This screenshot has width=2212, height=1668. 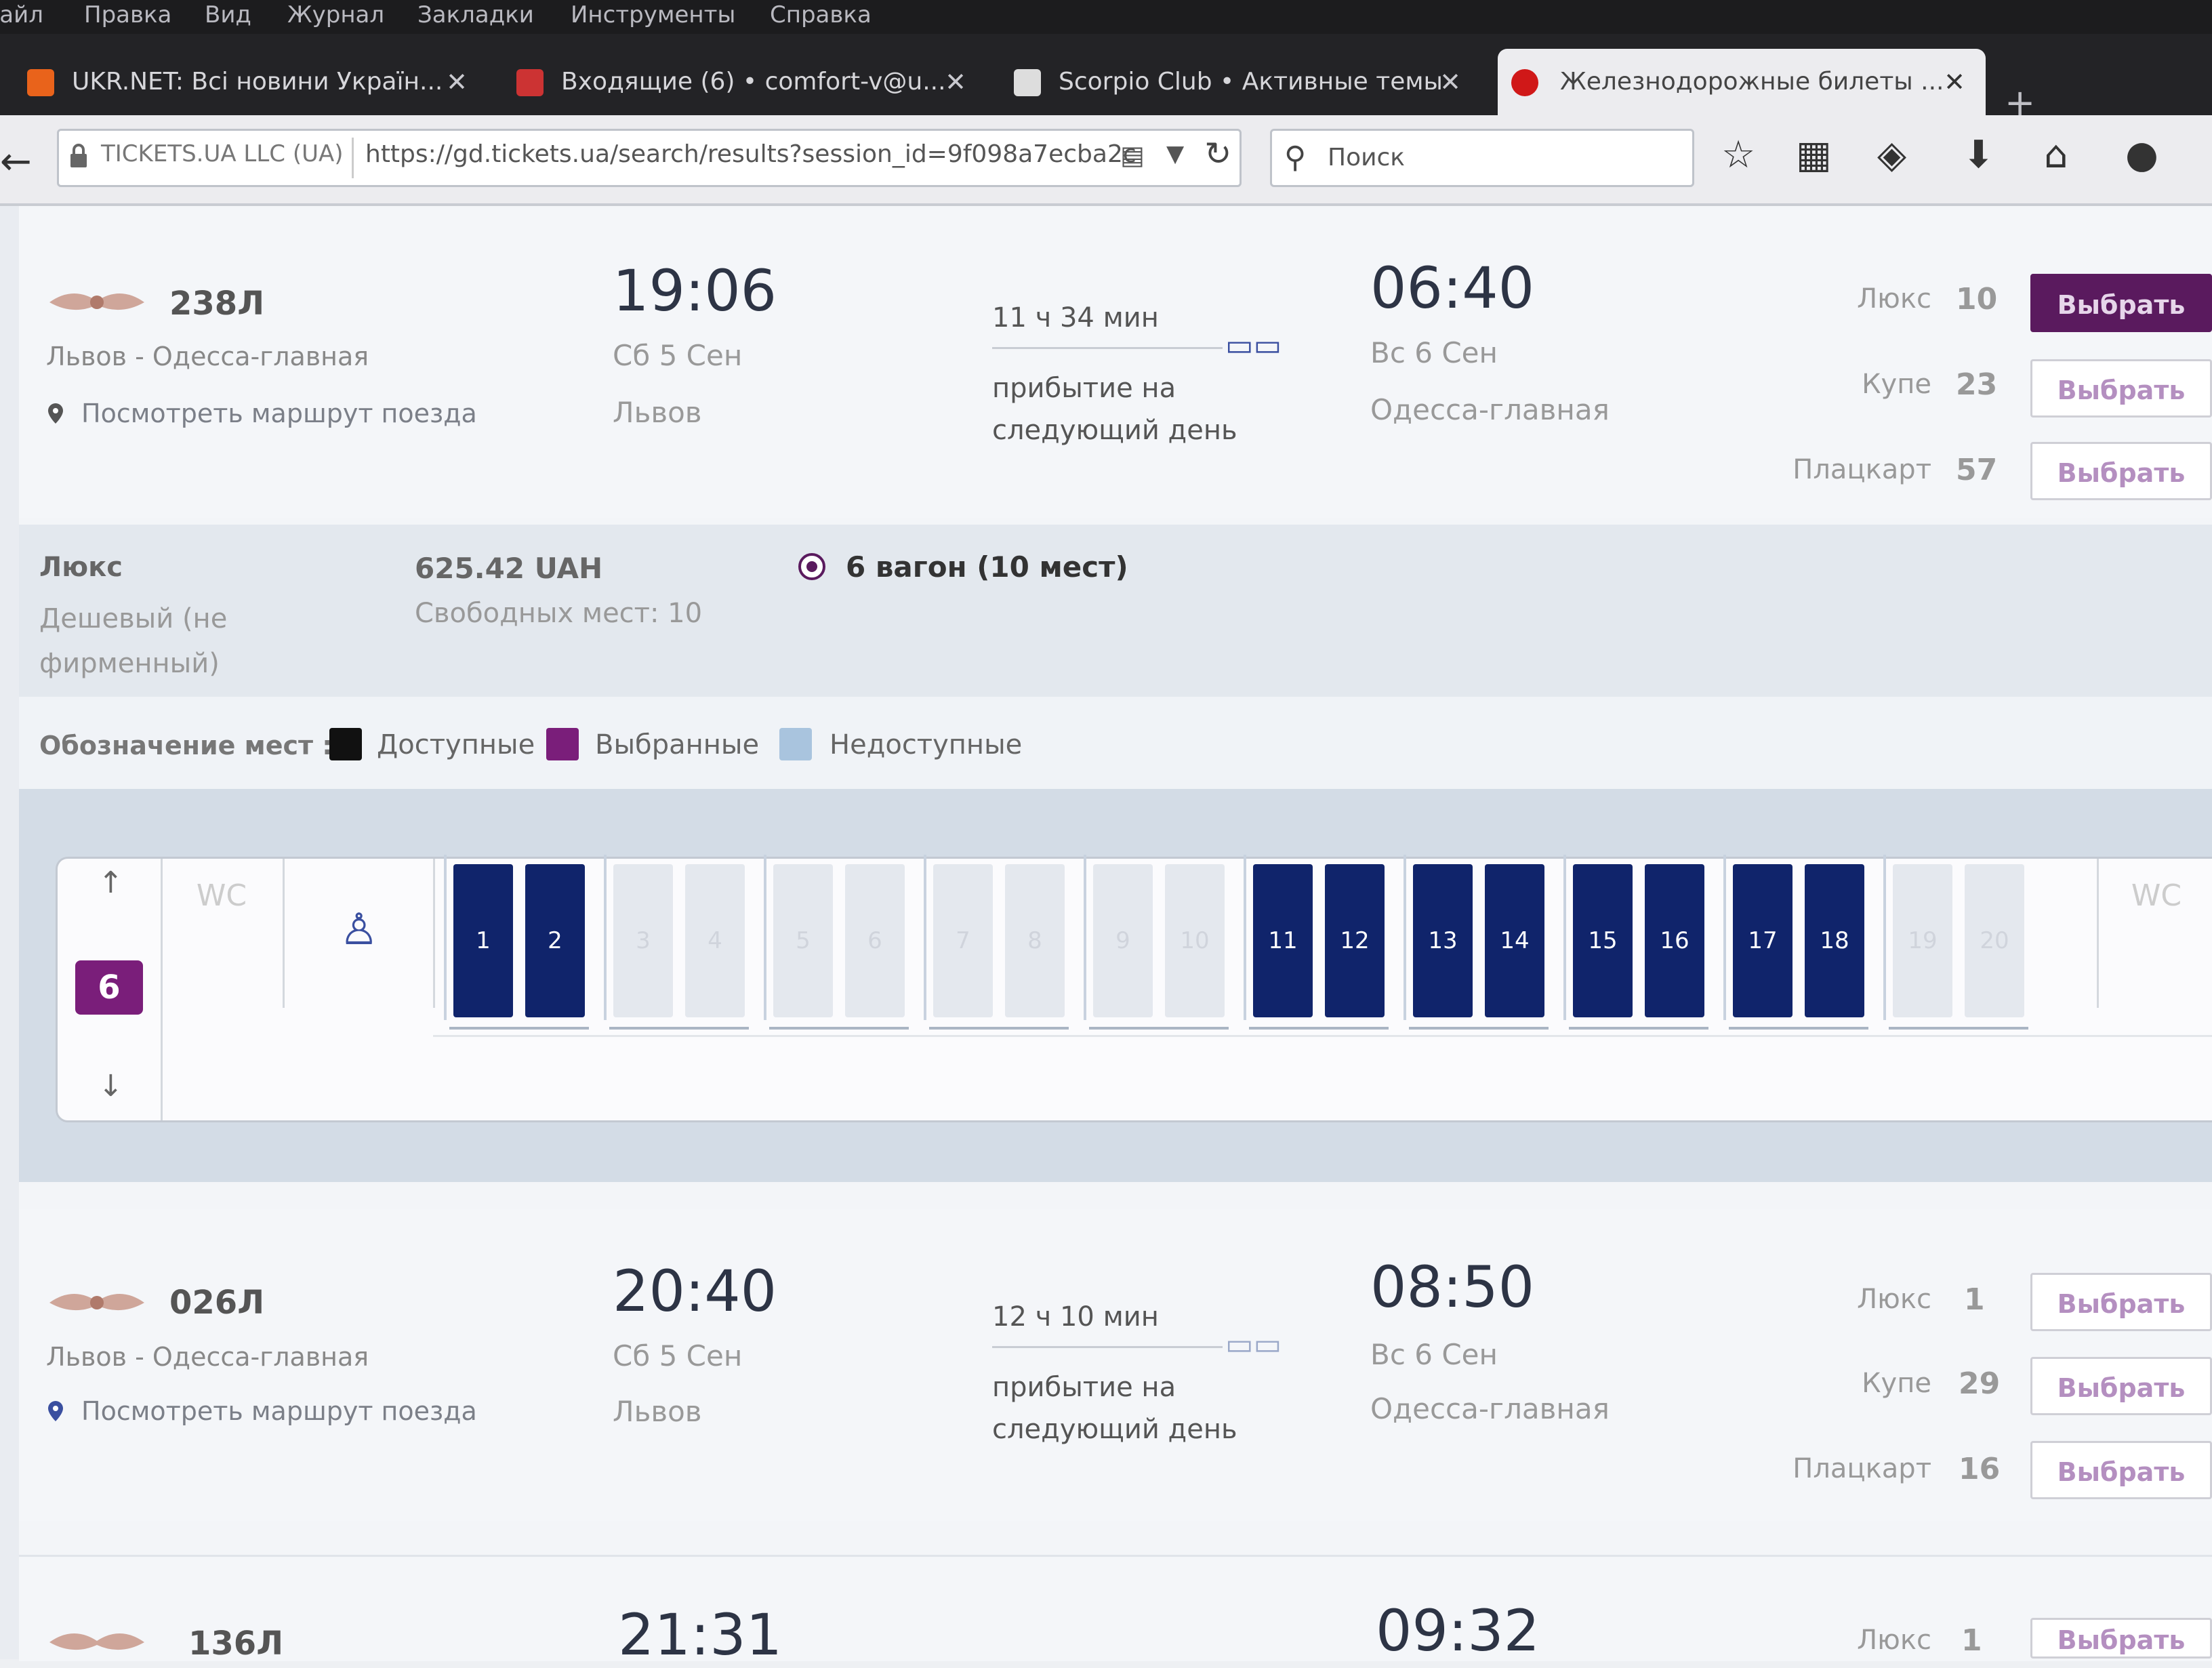 What do you see at coordinates (1497, 157) in the screenshot?
I see `search-input` at bounding box center [1497, 157].